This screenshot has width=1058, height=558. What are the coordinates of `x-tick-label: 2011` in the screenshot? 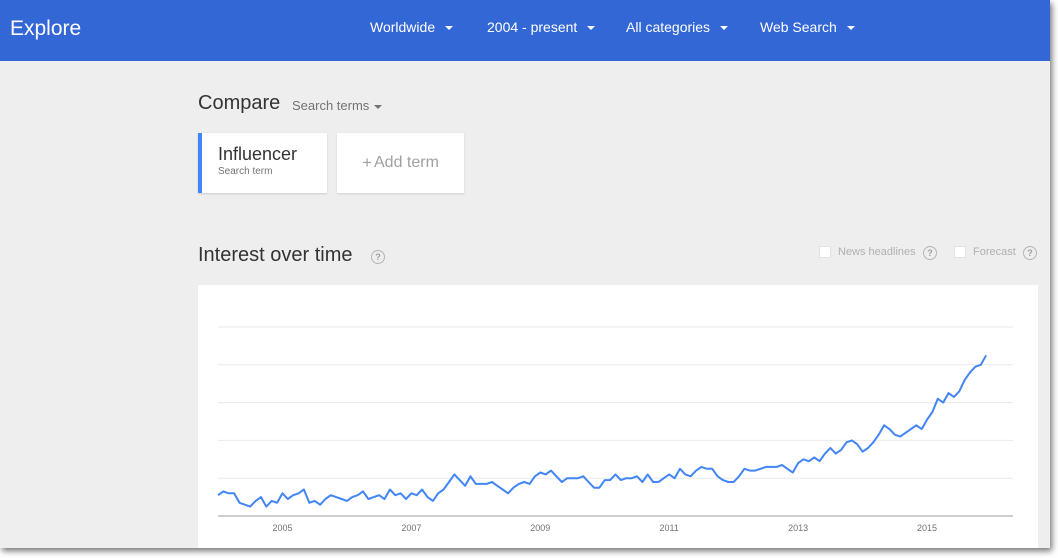 It's located at (669, 528).